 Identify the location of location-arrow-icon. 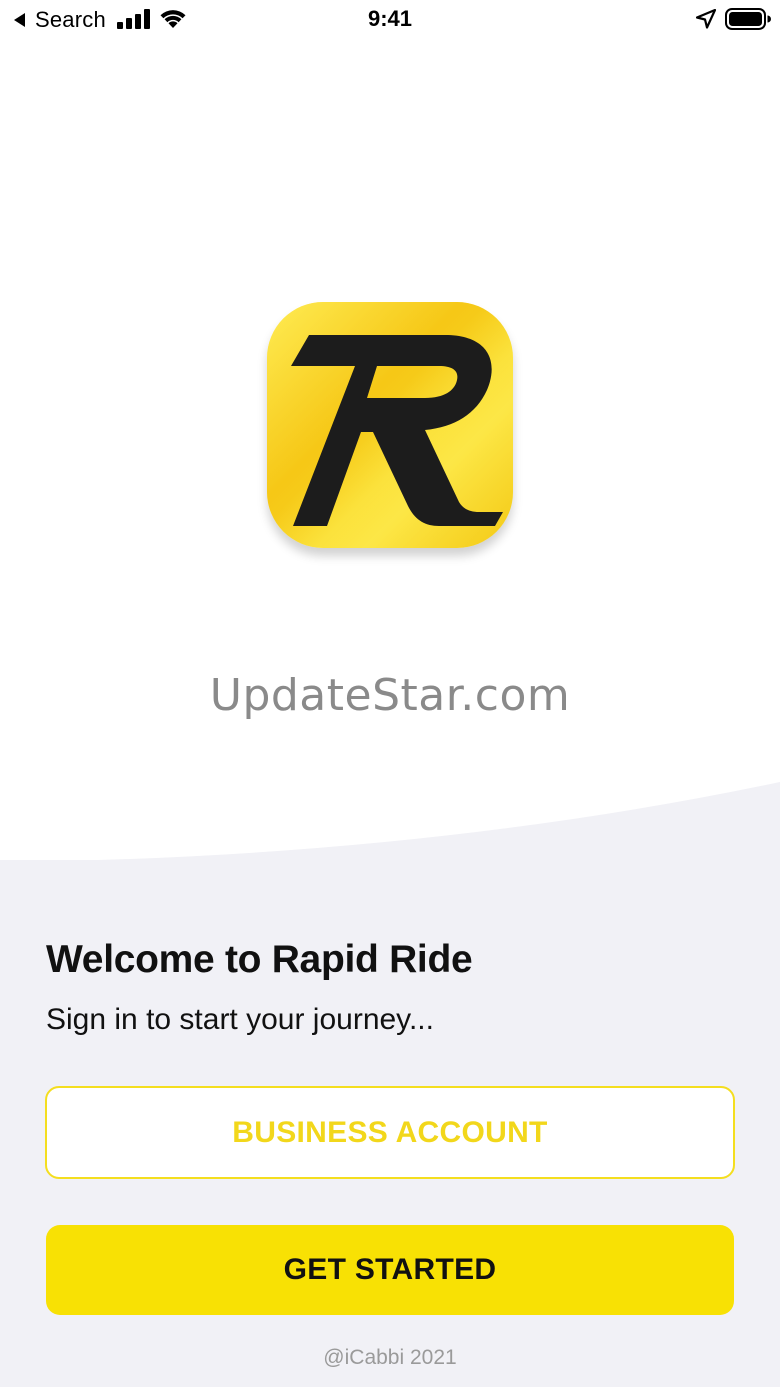
(706, 19).